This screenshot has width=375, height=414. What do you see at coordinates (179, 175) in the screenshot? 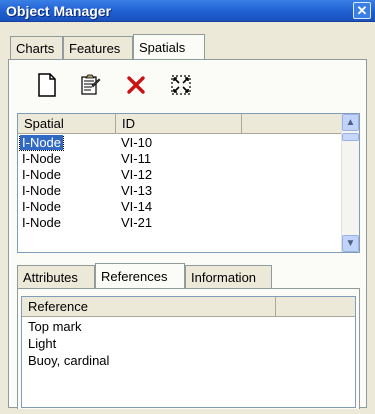
I see `table-row: I-Node VI-12` at bounding box center [179, 175].